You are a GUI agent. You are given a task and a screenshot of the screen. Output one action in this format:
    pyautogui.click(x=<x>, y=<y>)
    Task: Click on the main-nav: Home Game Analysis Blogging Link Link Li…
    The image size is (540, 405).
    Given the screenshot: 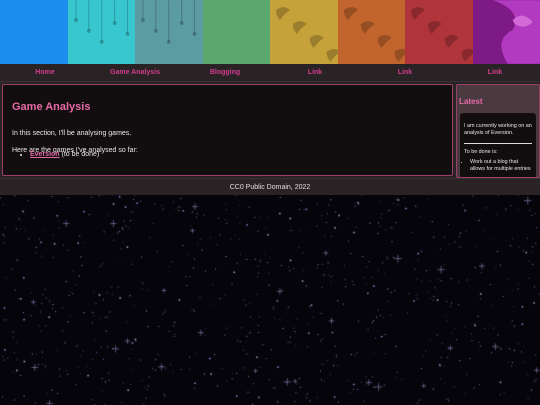 What is the action you would take?
    pyautogui.click(x=270, y=73)
    